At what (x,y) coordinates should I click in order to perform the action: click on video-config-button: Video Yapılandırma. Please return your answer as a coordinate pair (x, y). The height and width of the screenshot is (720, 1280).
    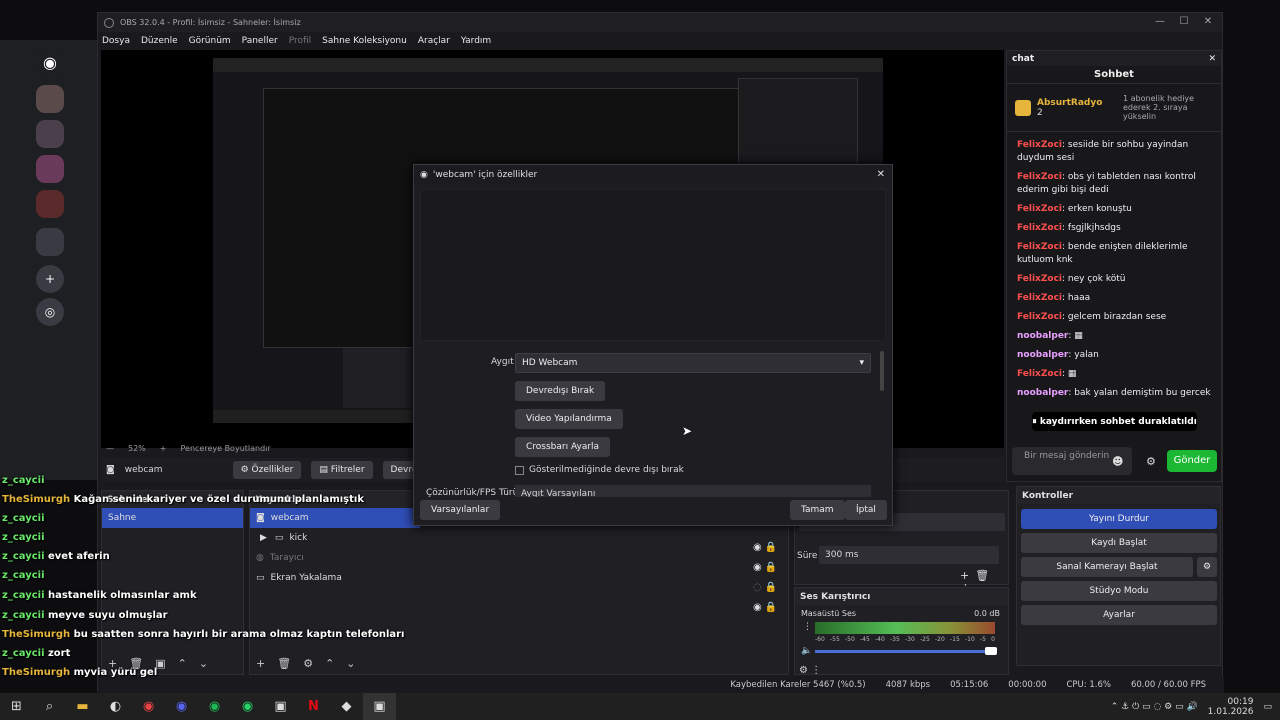
    Looking at the image, I should click on (569, 419).